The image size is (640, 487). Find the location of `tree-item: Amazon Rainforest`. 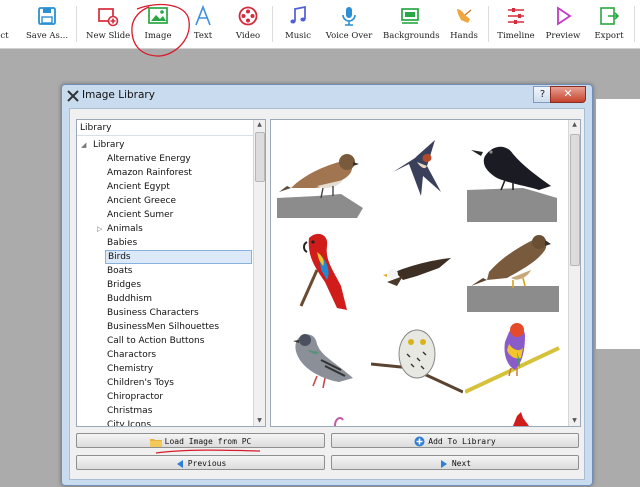

tree-item: Amazon Rainforest is located at coordinates (180, 173).